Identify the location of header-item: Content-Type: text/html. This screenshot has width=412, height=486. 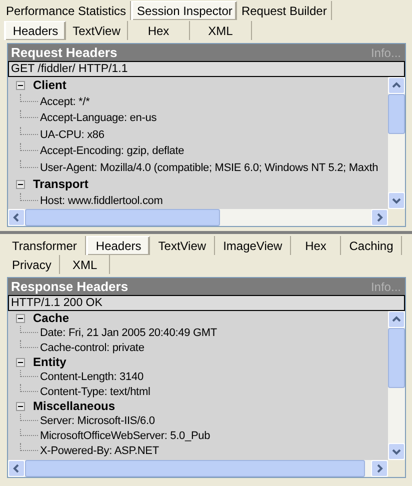
(95, 392).